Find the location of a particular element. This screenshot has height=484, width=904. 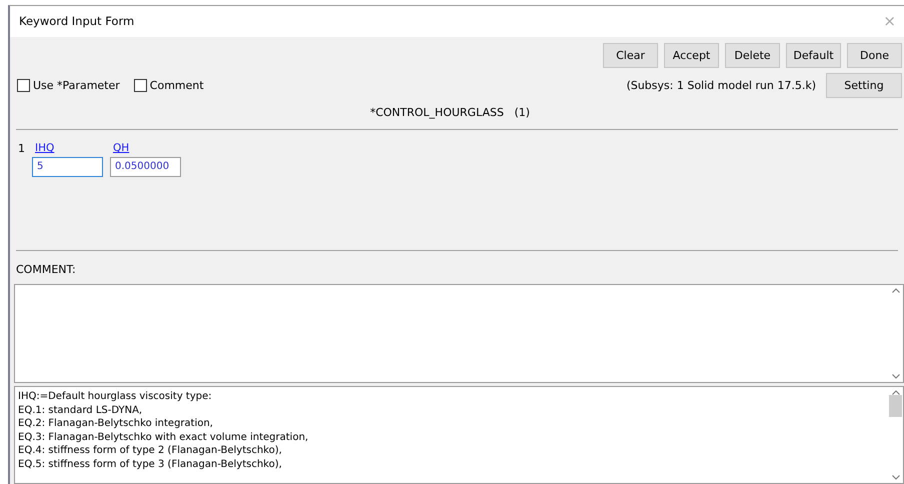

checkbox-label: Use *Parameter is located at coordinates (76, 85).